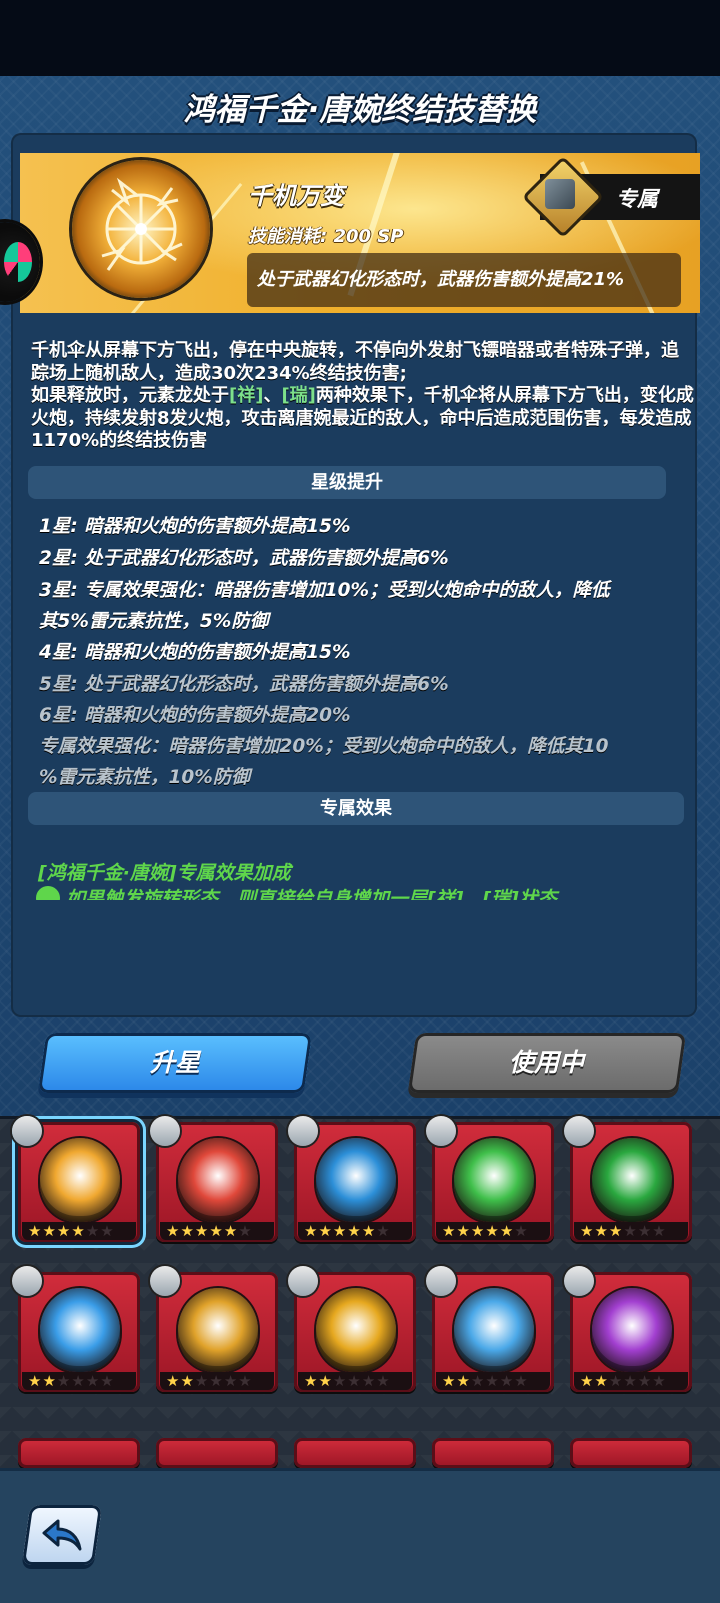 This screenshot has height=1603, width=720. What do you see at coordinates (195, 526) in the screenshot?
I see `star-line-1: 1星: 暗器和火炮的伤害额外提高15%` at bounding box center [195, 526].